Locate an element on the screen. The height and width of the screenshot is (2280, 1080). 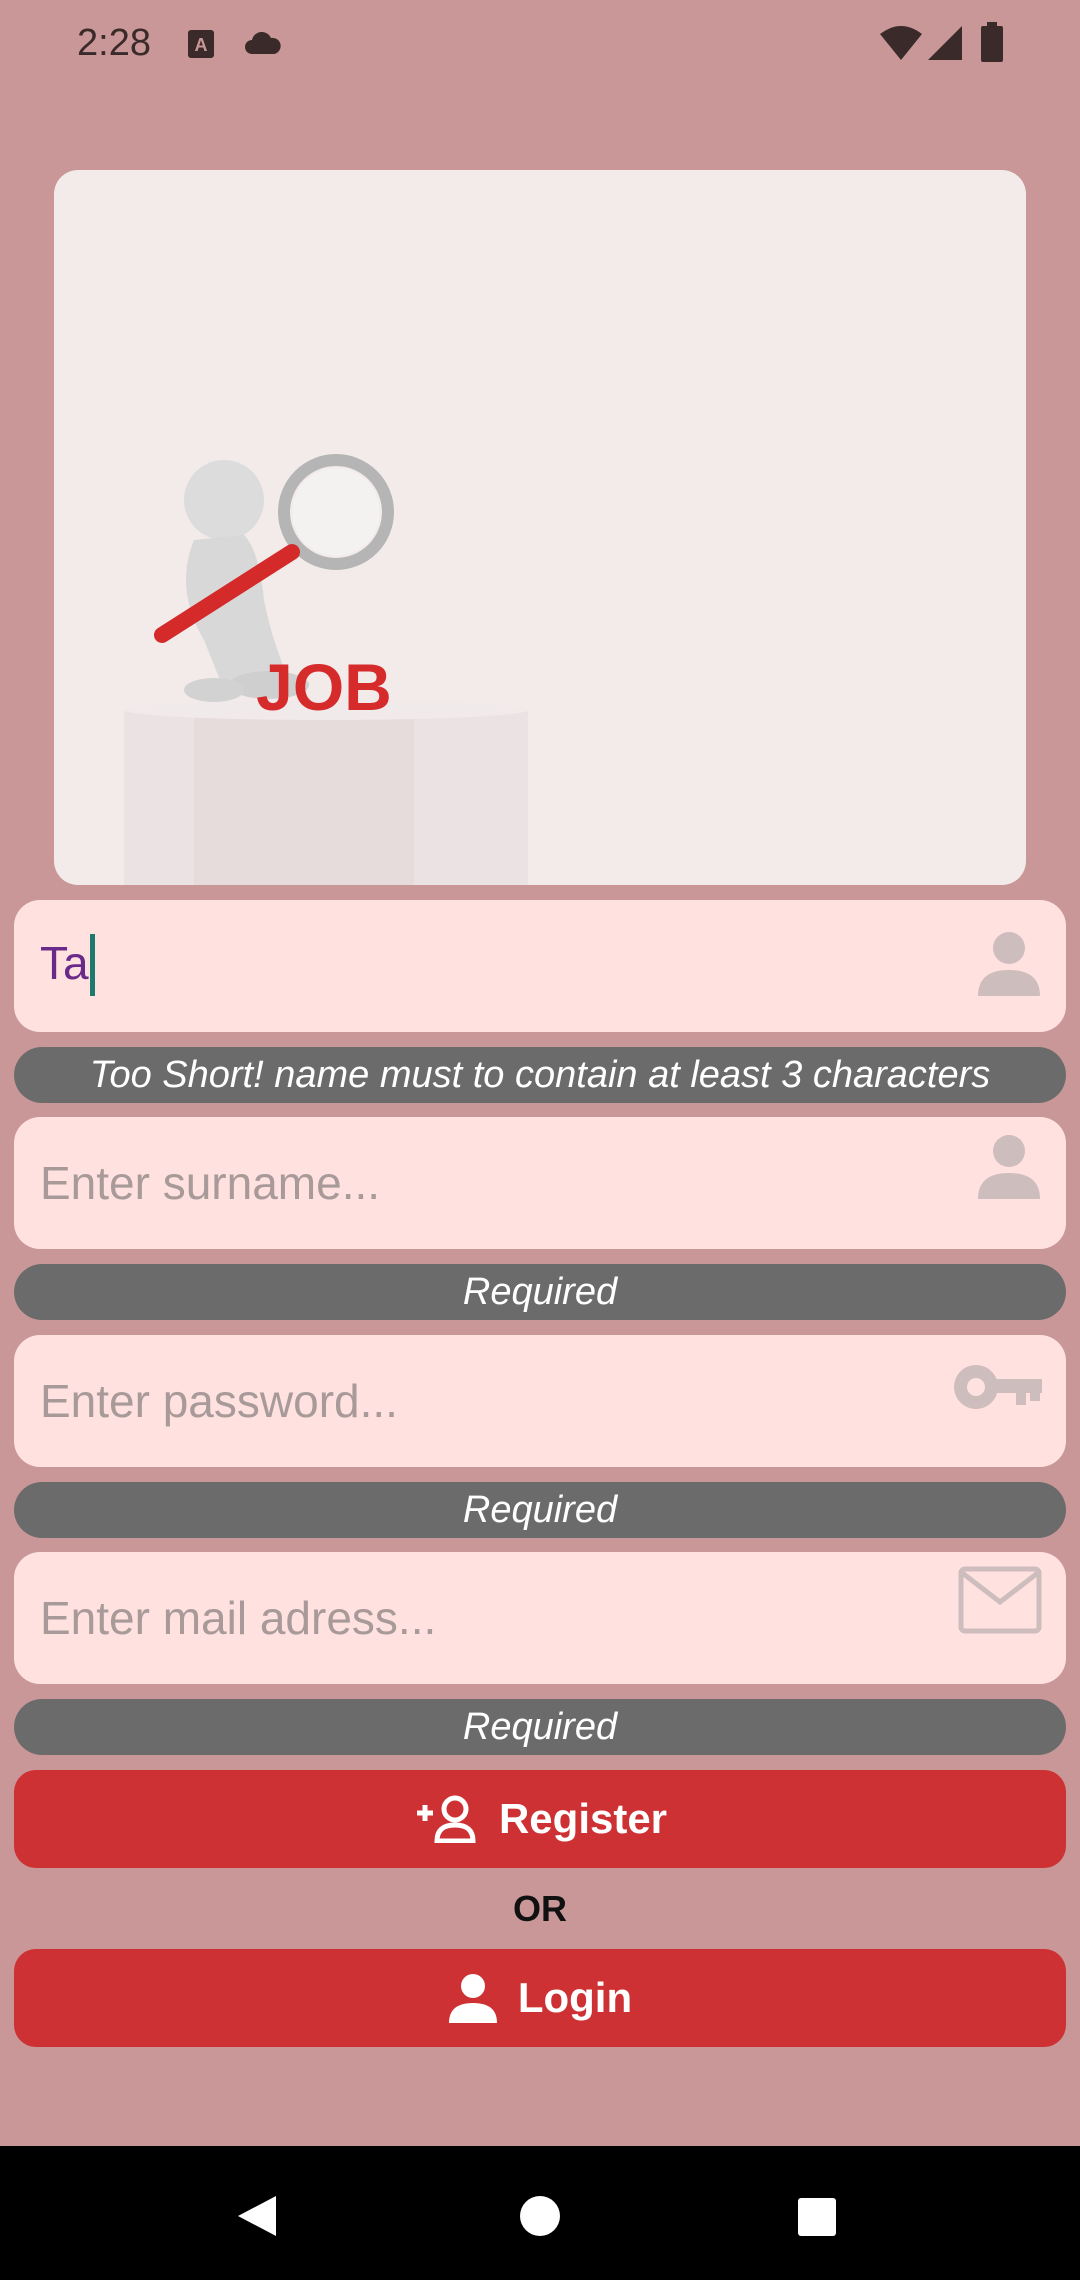
mail-icon is located at coordinates (1000, 1602).